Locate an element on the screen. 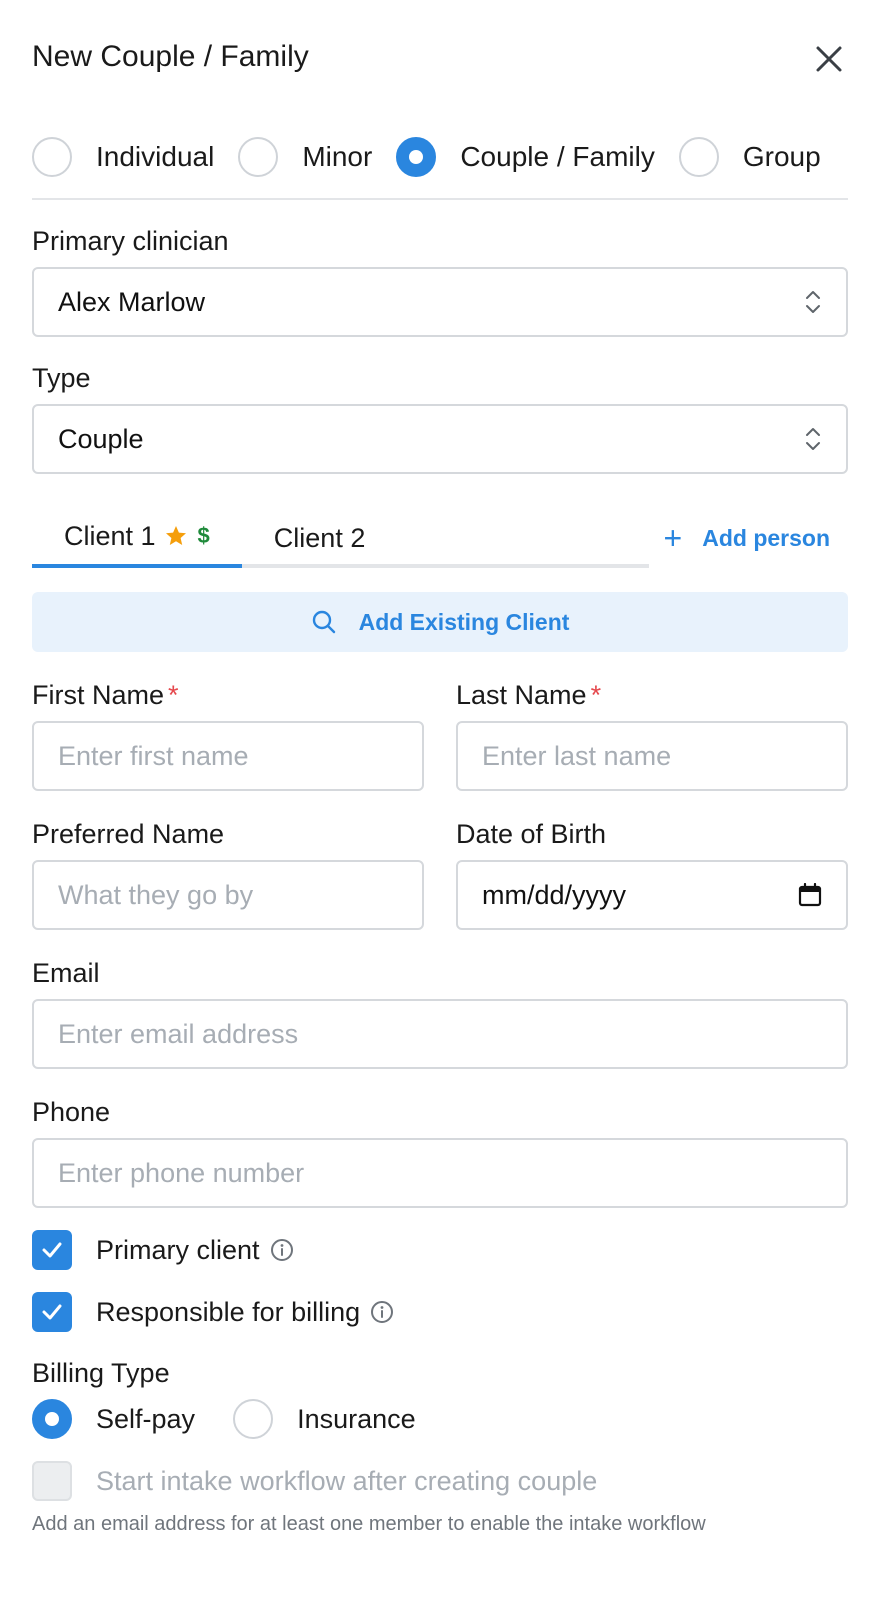 Image resolution: width=880 pixels, height=1620 pixels. responsible-billing-checkbox is located at coordinates (52, 1312).